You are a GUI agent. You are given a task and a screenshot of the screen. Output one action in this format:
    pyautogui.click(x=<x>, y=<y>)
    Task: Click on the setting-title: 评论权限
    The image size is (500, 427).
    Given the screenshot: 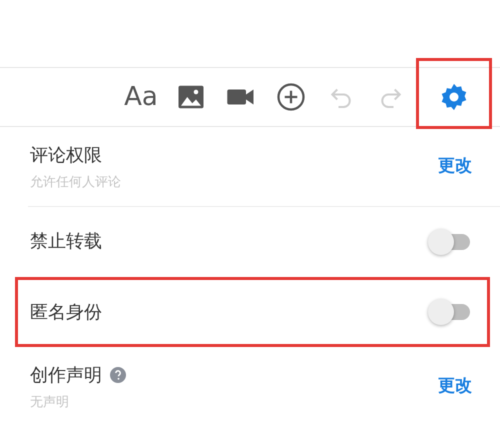 What is the action you would take?
    pyautogui.click(x=66, y=156)
    